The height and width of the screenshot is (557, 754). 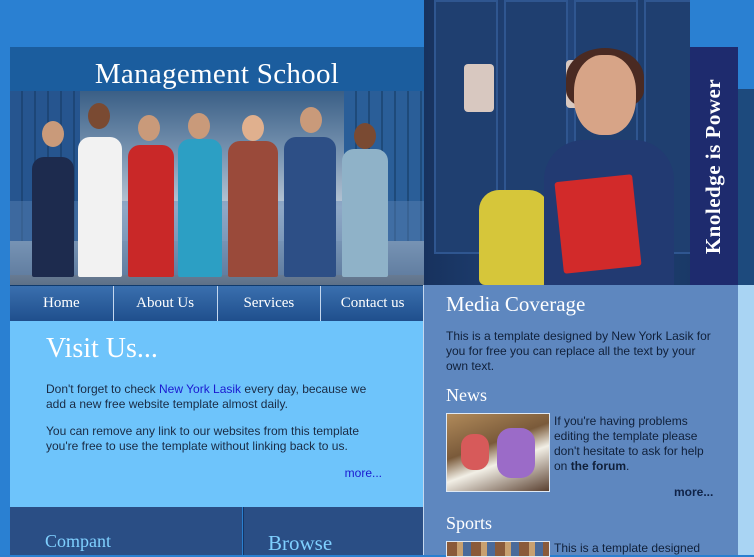 What do you see at coordinates (514, 237) in the screenshot?
I see `backpack` at bounding box center [514, 237].